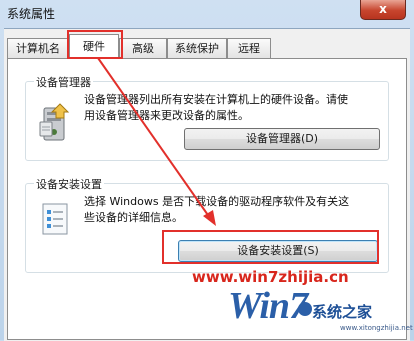 The height and width of the screenshot is (341, 414). Describe the element at coordinates (270, 247) in the screenshot. I see `highlight-install-button` at that location.